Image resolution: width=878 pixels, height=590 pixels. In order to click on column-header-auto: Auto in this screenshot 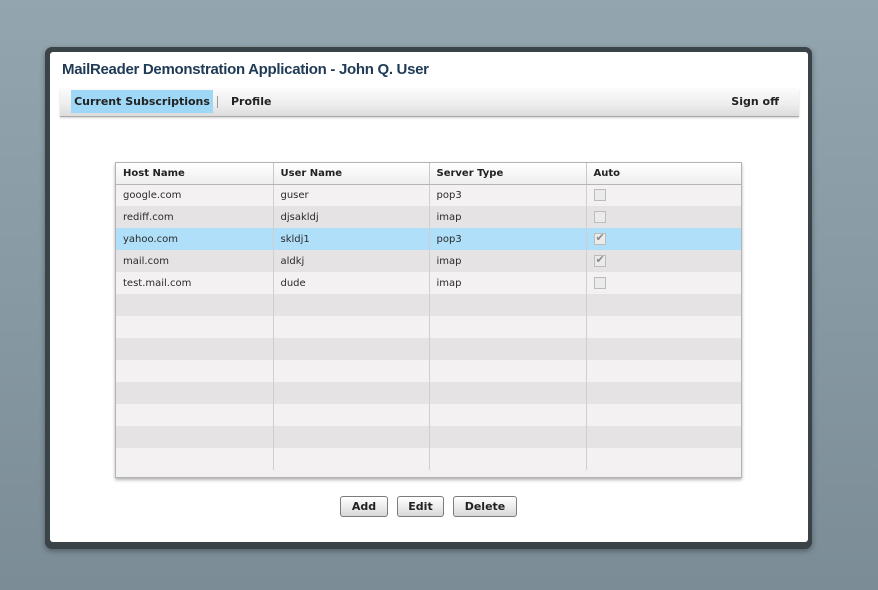, I will do `click(663, 174)`.